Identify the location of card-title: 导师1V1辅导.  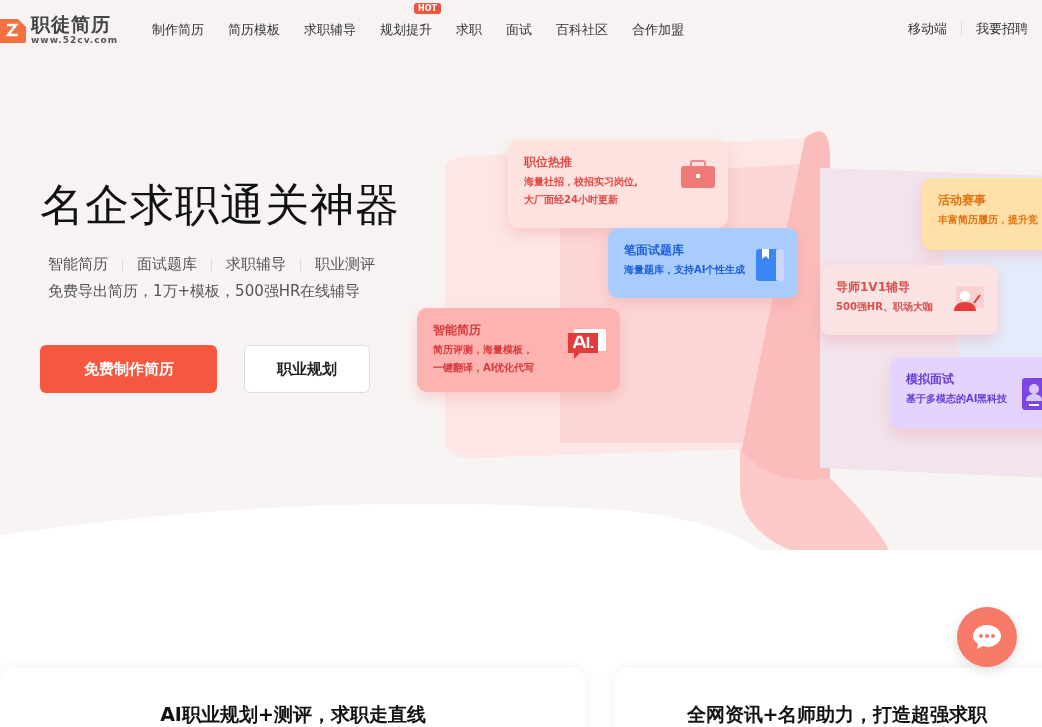
(873, 287).